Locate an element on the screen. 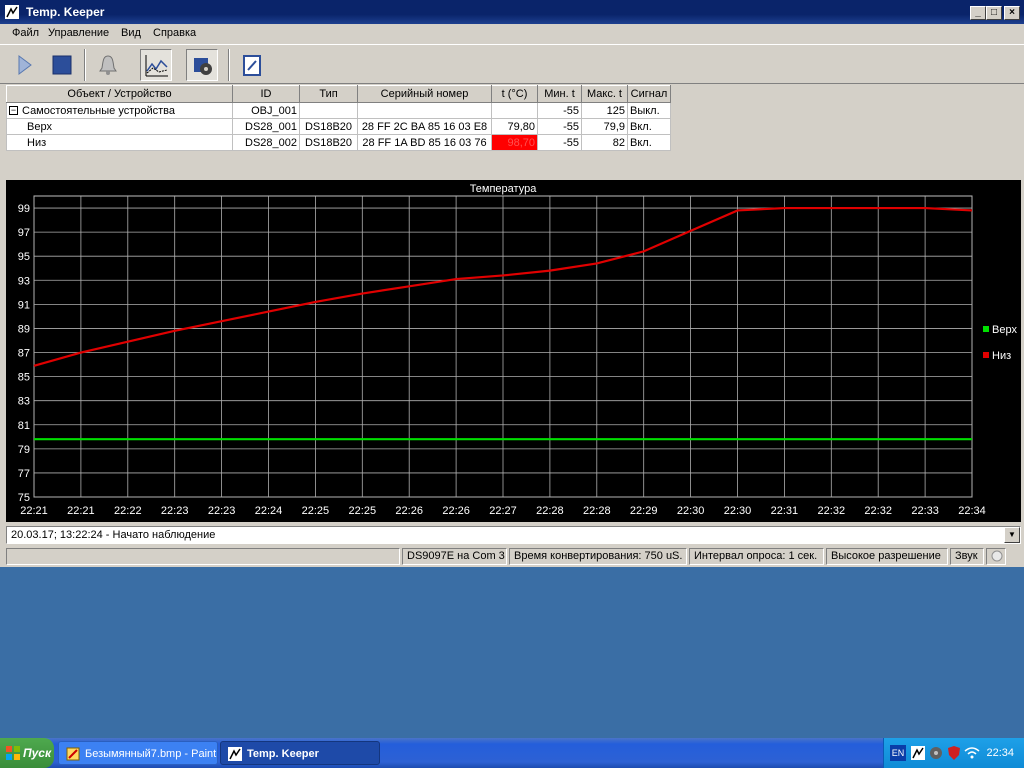 The width and height of the screenshot is (1024, 768). device-serial: 28 FF 1A BD 85 16 03 76 is located at coordinates (424, 142).